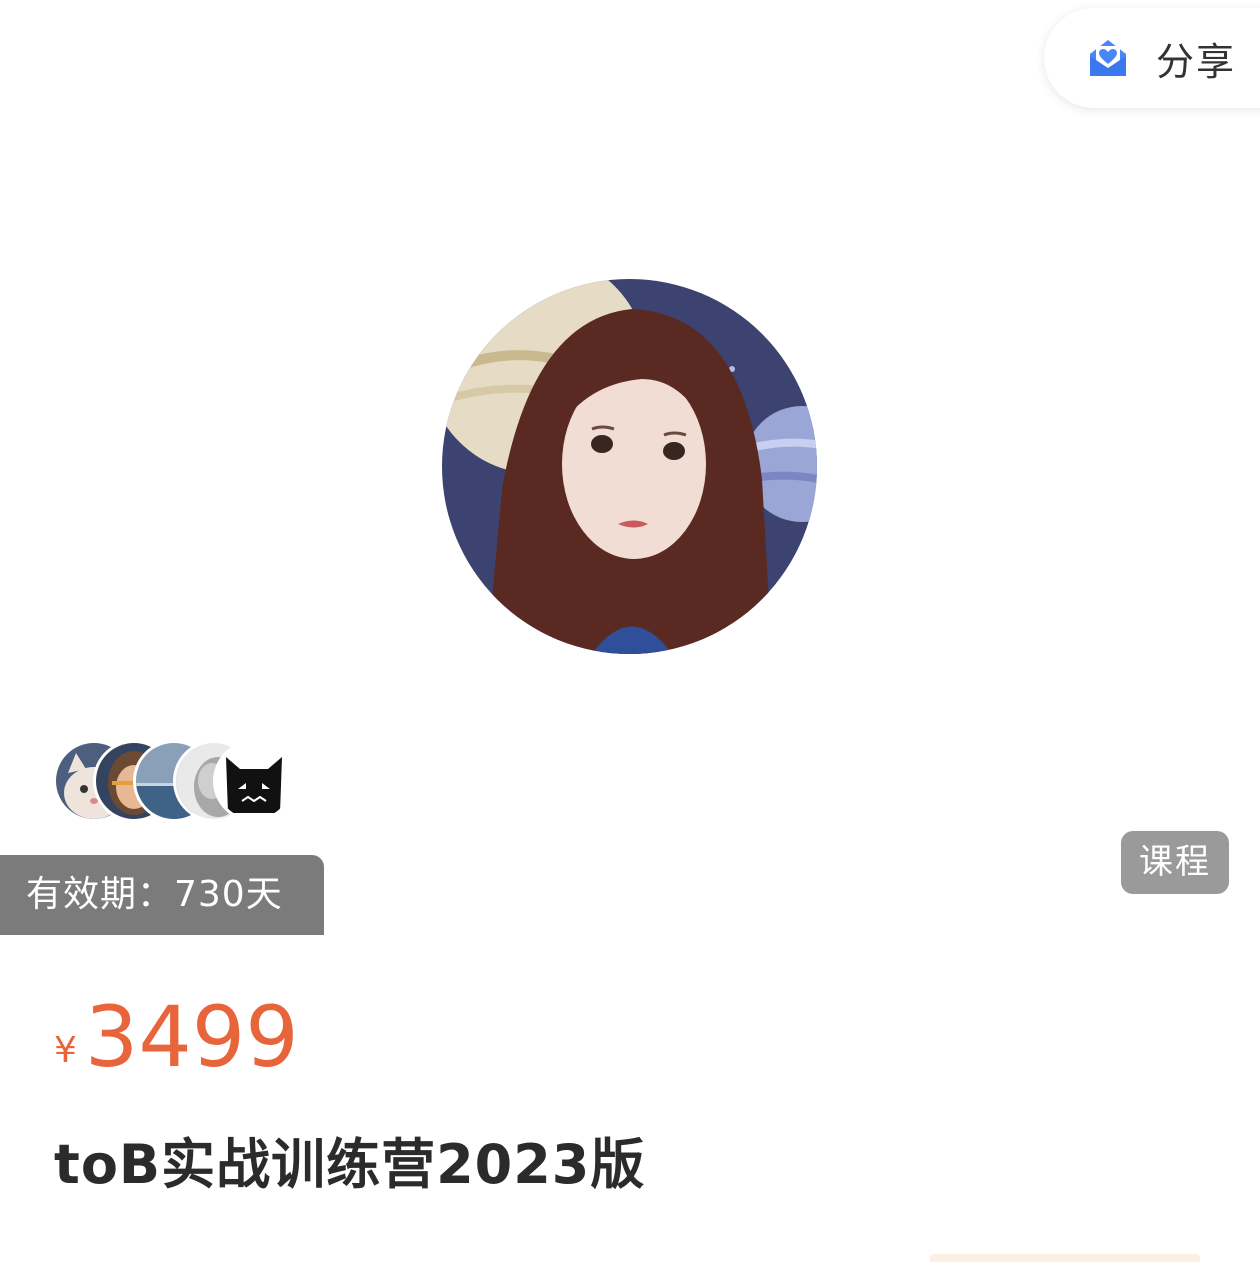  I want to click on share-button: 分享, so click(1152, 58).